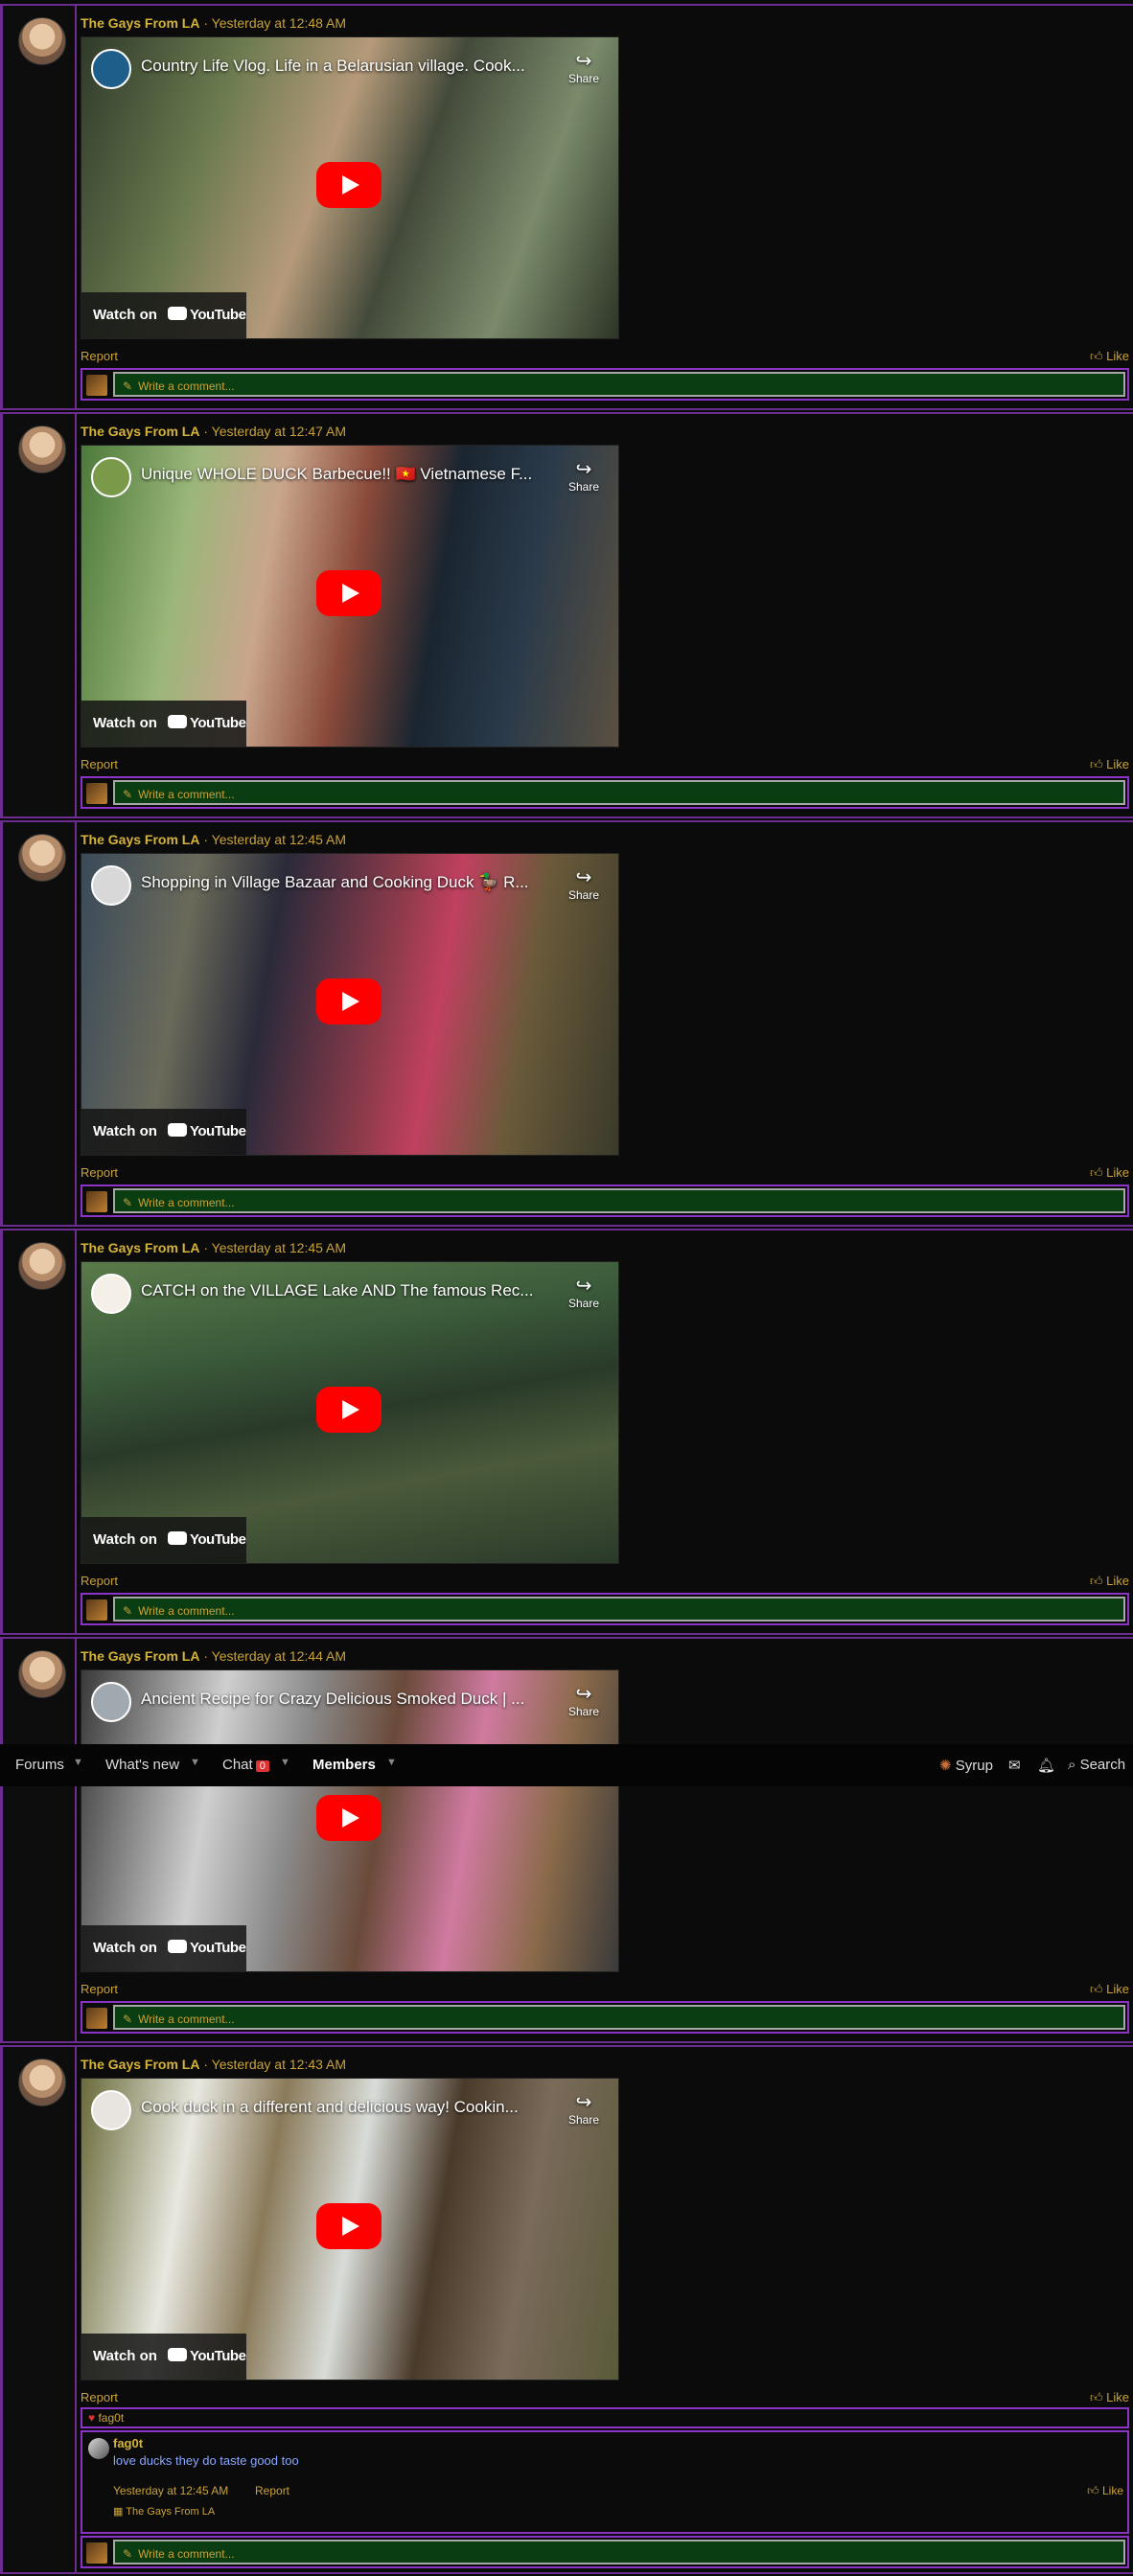 Image resolution: width=1133 pixels, height=2576 pixels. What do you see at coordinates (344, 1765) in the screenshot?
I see `nav-members: Members` at bounding box center [344, 1765].